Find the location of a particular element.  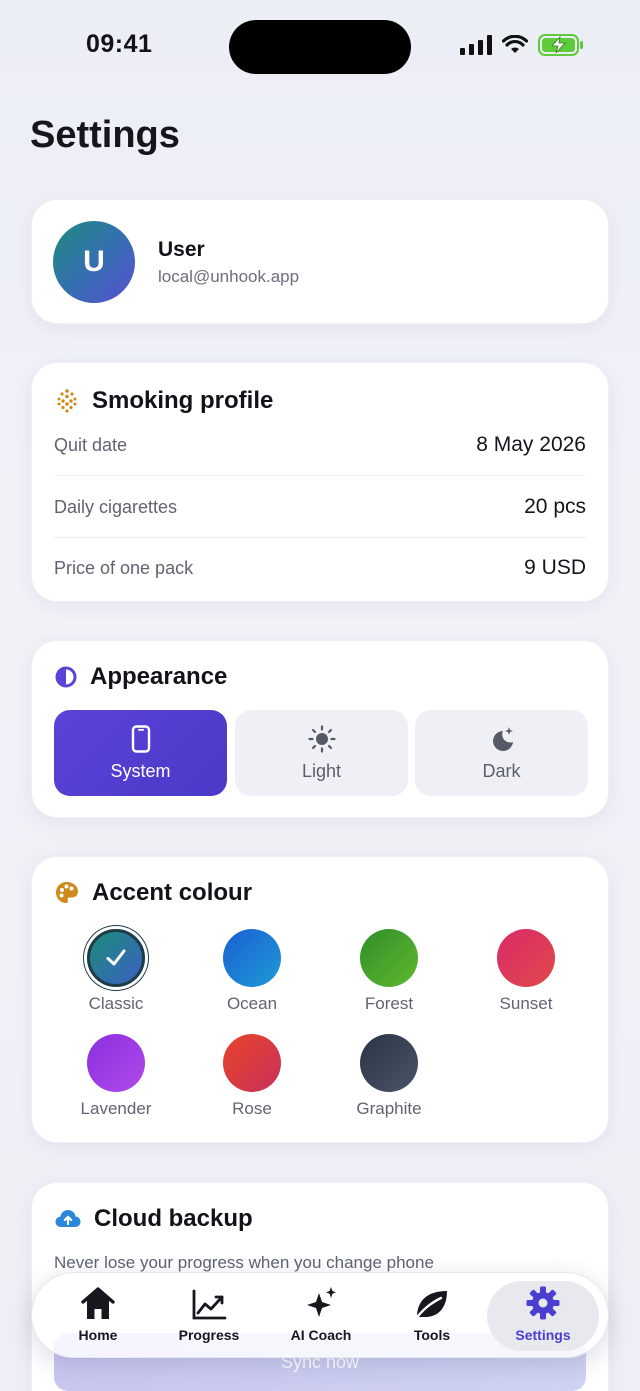

swatch-forest: Forest is located at coordinates (389, 971).